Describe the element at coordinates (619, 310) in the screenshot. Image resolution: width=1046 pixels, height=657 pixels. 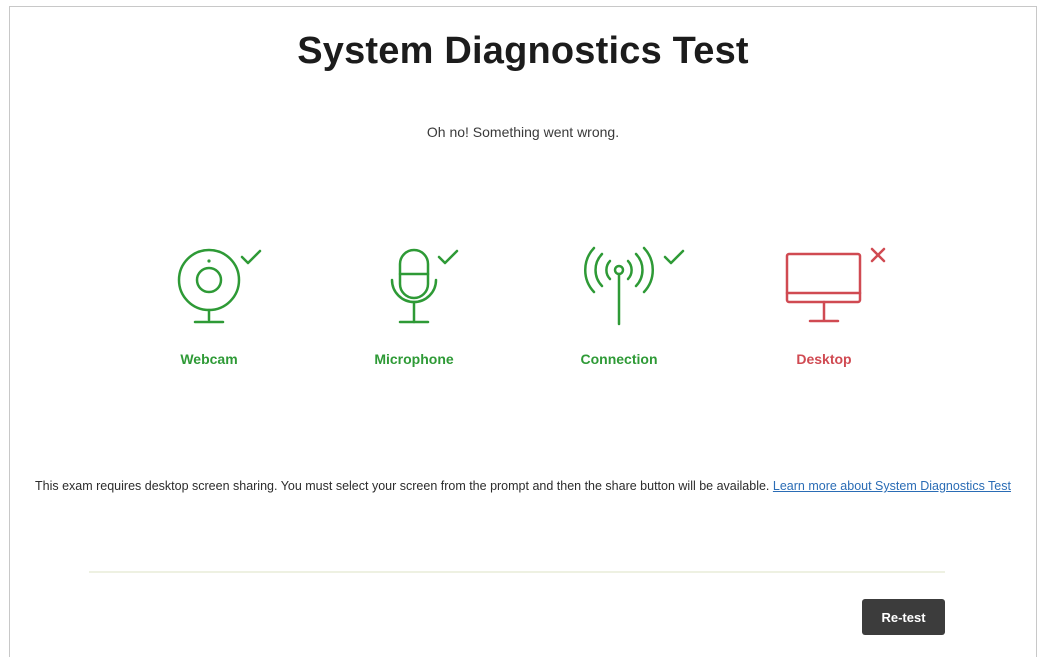
I see `check-item-connection: Connection` at that location.